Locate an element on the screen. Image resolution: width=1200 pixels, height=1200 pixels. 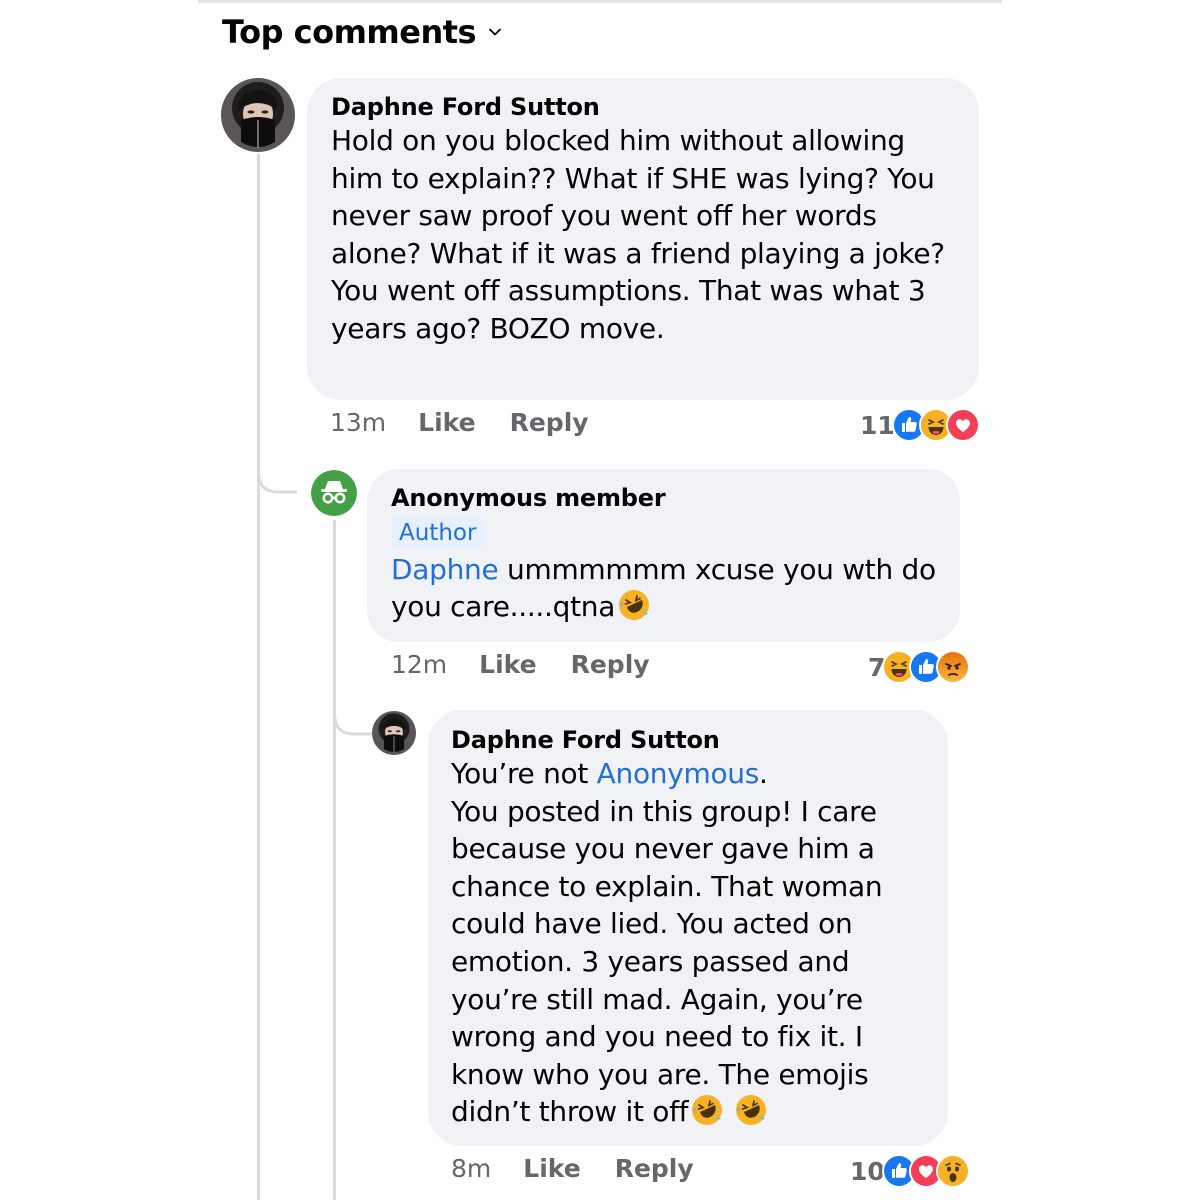
reply-actions: 8m Like Reply is located at coordinates (572, 1168).